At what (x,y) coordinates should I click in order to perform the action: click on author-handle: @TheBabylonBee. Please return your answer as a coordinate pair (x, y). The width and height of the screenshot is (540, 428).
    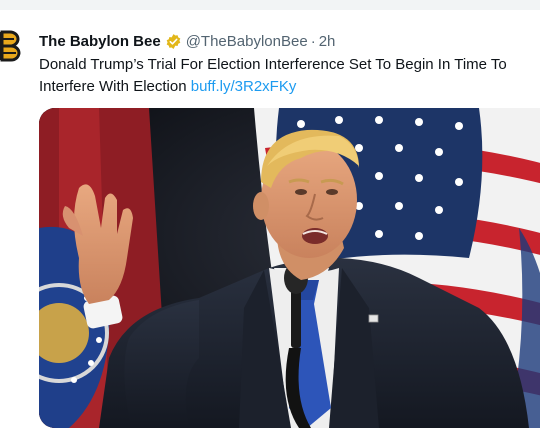
    Looking at the image, I should click on (247, 41).